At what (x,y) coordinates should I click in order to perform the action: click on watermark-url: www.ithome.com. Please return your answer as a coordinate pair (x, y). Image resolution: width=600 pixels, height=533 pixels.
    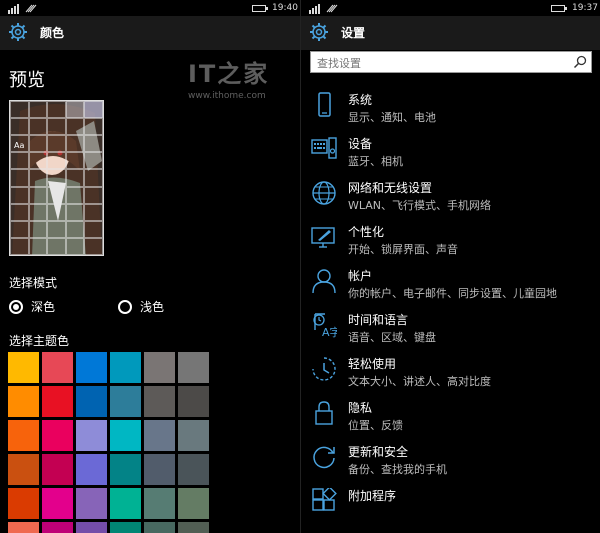
    Looking at the image, I should click on (227, 96).